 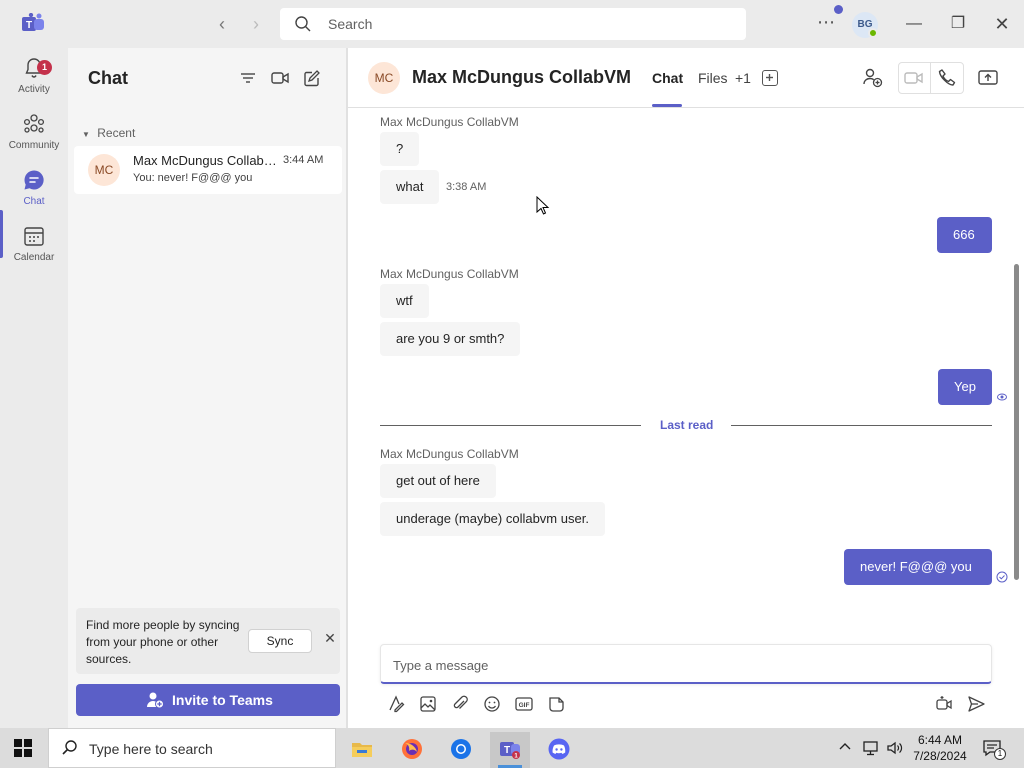 I want to click on rail-item-activity: 1 Activity, so click(x=34, y=81).